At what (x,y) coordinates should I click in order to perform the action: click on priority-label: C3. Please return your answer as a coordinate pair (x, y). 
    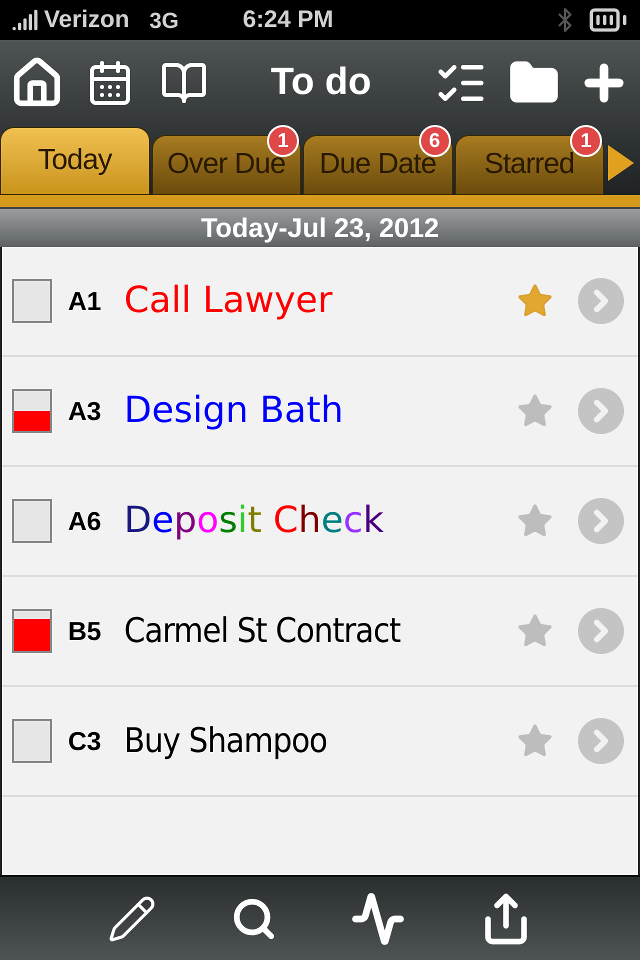
    Looking at the image, I should click on (85, 741).